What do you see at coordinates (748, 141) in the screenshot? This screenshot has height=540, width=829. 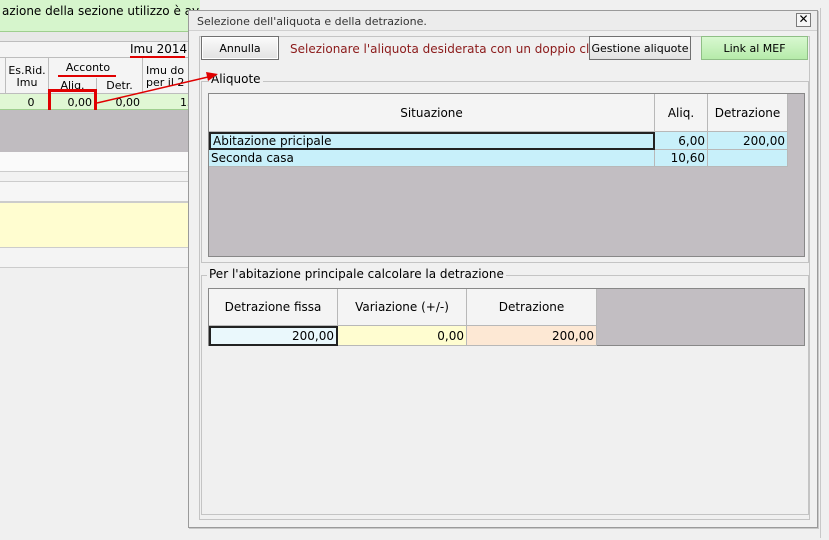 I see `row-detrazione: 200,00` at bounding box center [748, 141].